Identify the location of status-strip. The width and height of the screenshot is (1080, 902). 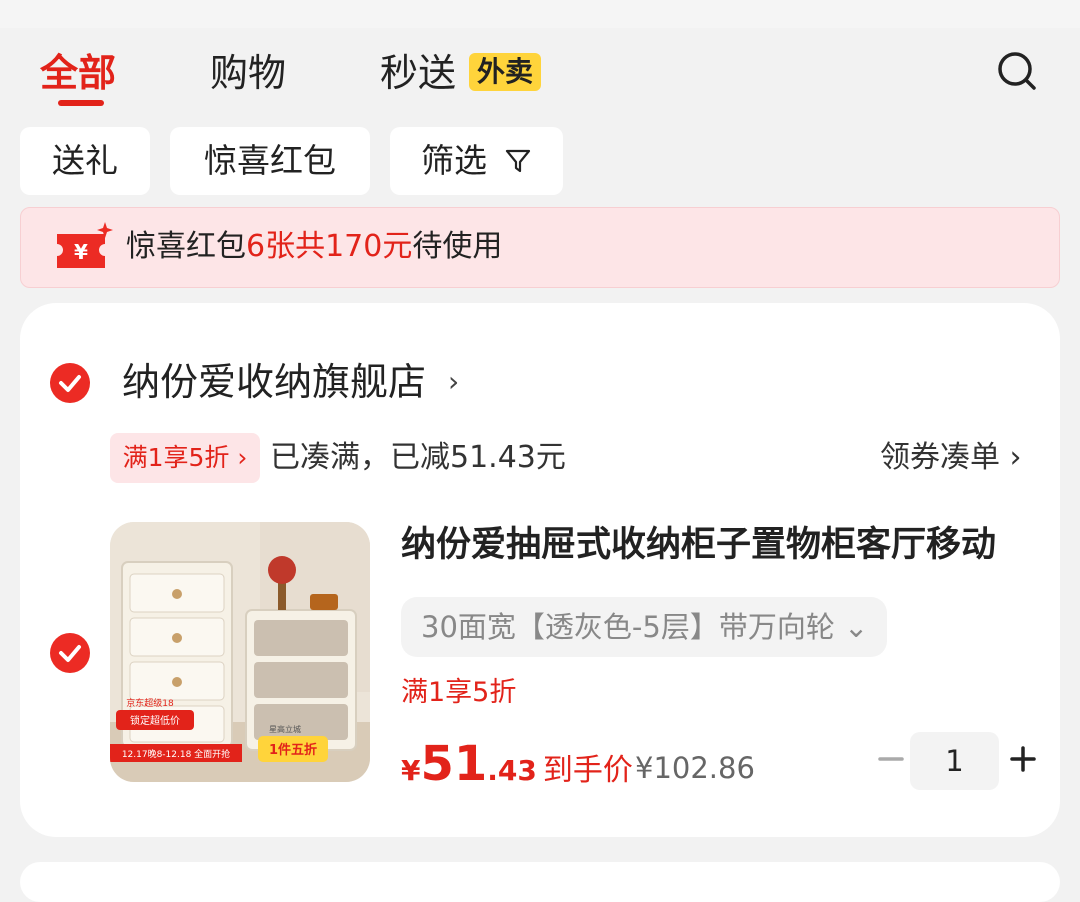
(540, 14).